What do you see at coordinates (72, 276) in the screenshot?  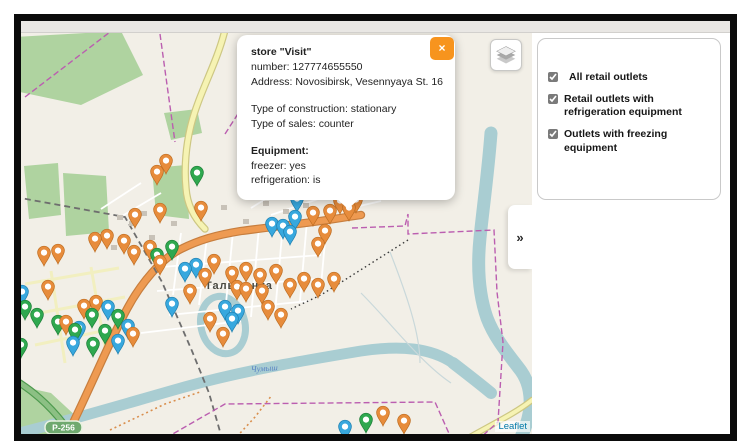 I see `minor-road` at bounding box center [72, 276].